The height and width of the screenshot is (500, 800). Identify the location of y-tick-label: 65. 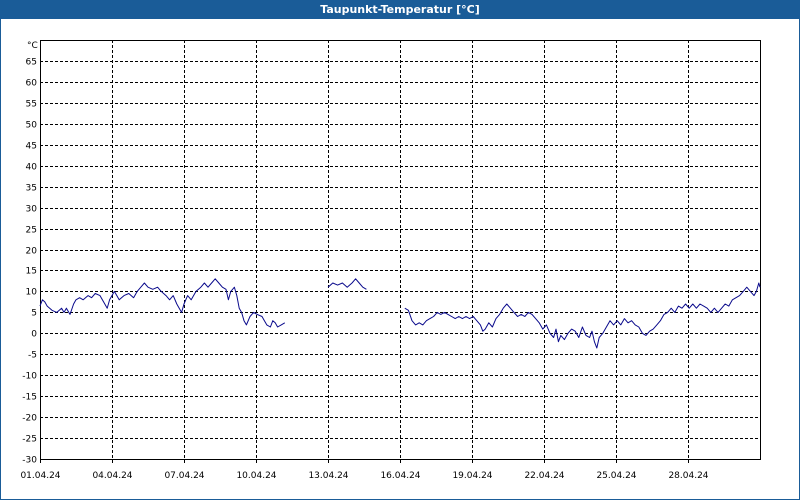
(31, 63).